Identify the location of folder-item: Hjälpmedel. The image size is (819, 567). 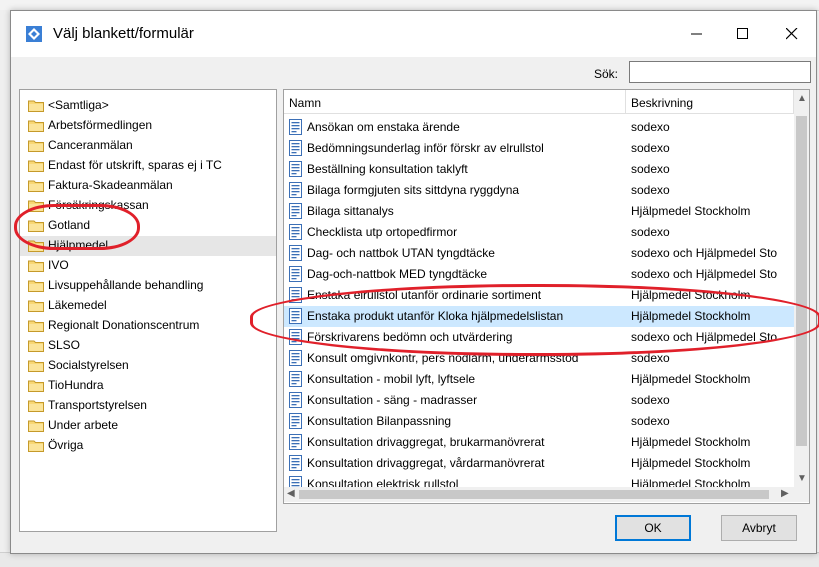
(148, 246).